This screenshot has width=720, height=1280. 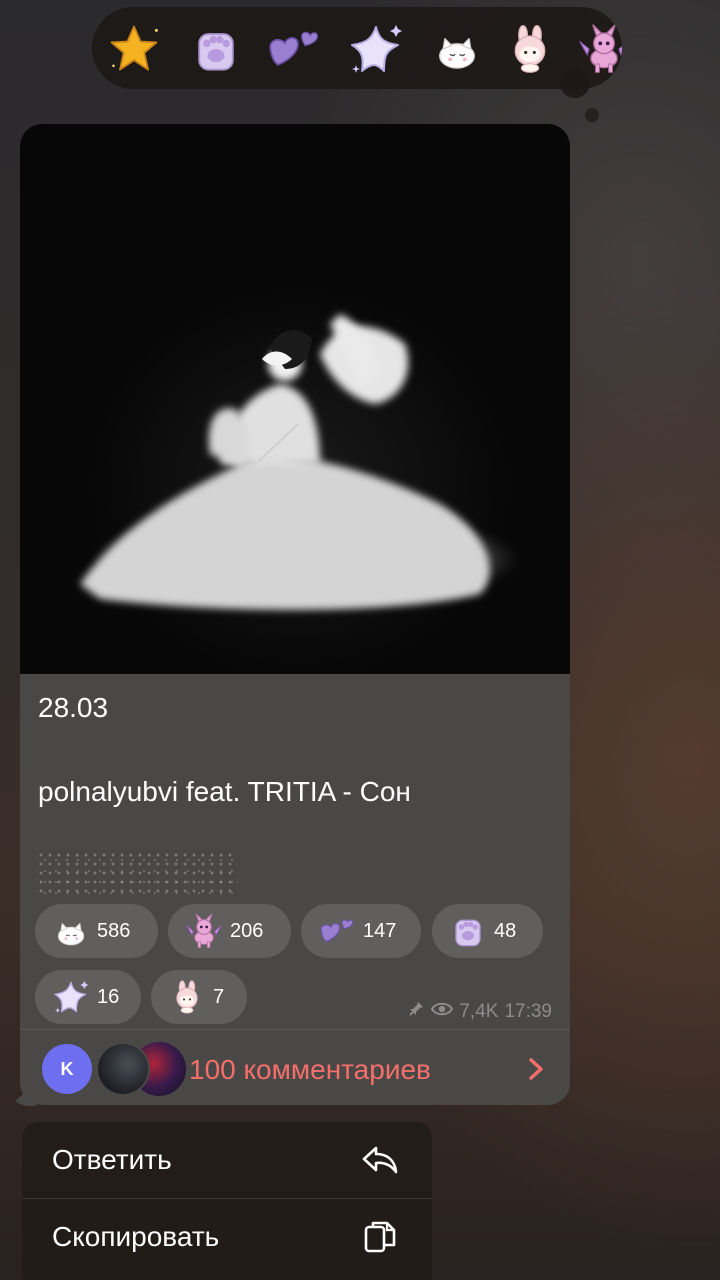 I want to click on reaction-count: 7, so click(x=219, y=996).